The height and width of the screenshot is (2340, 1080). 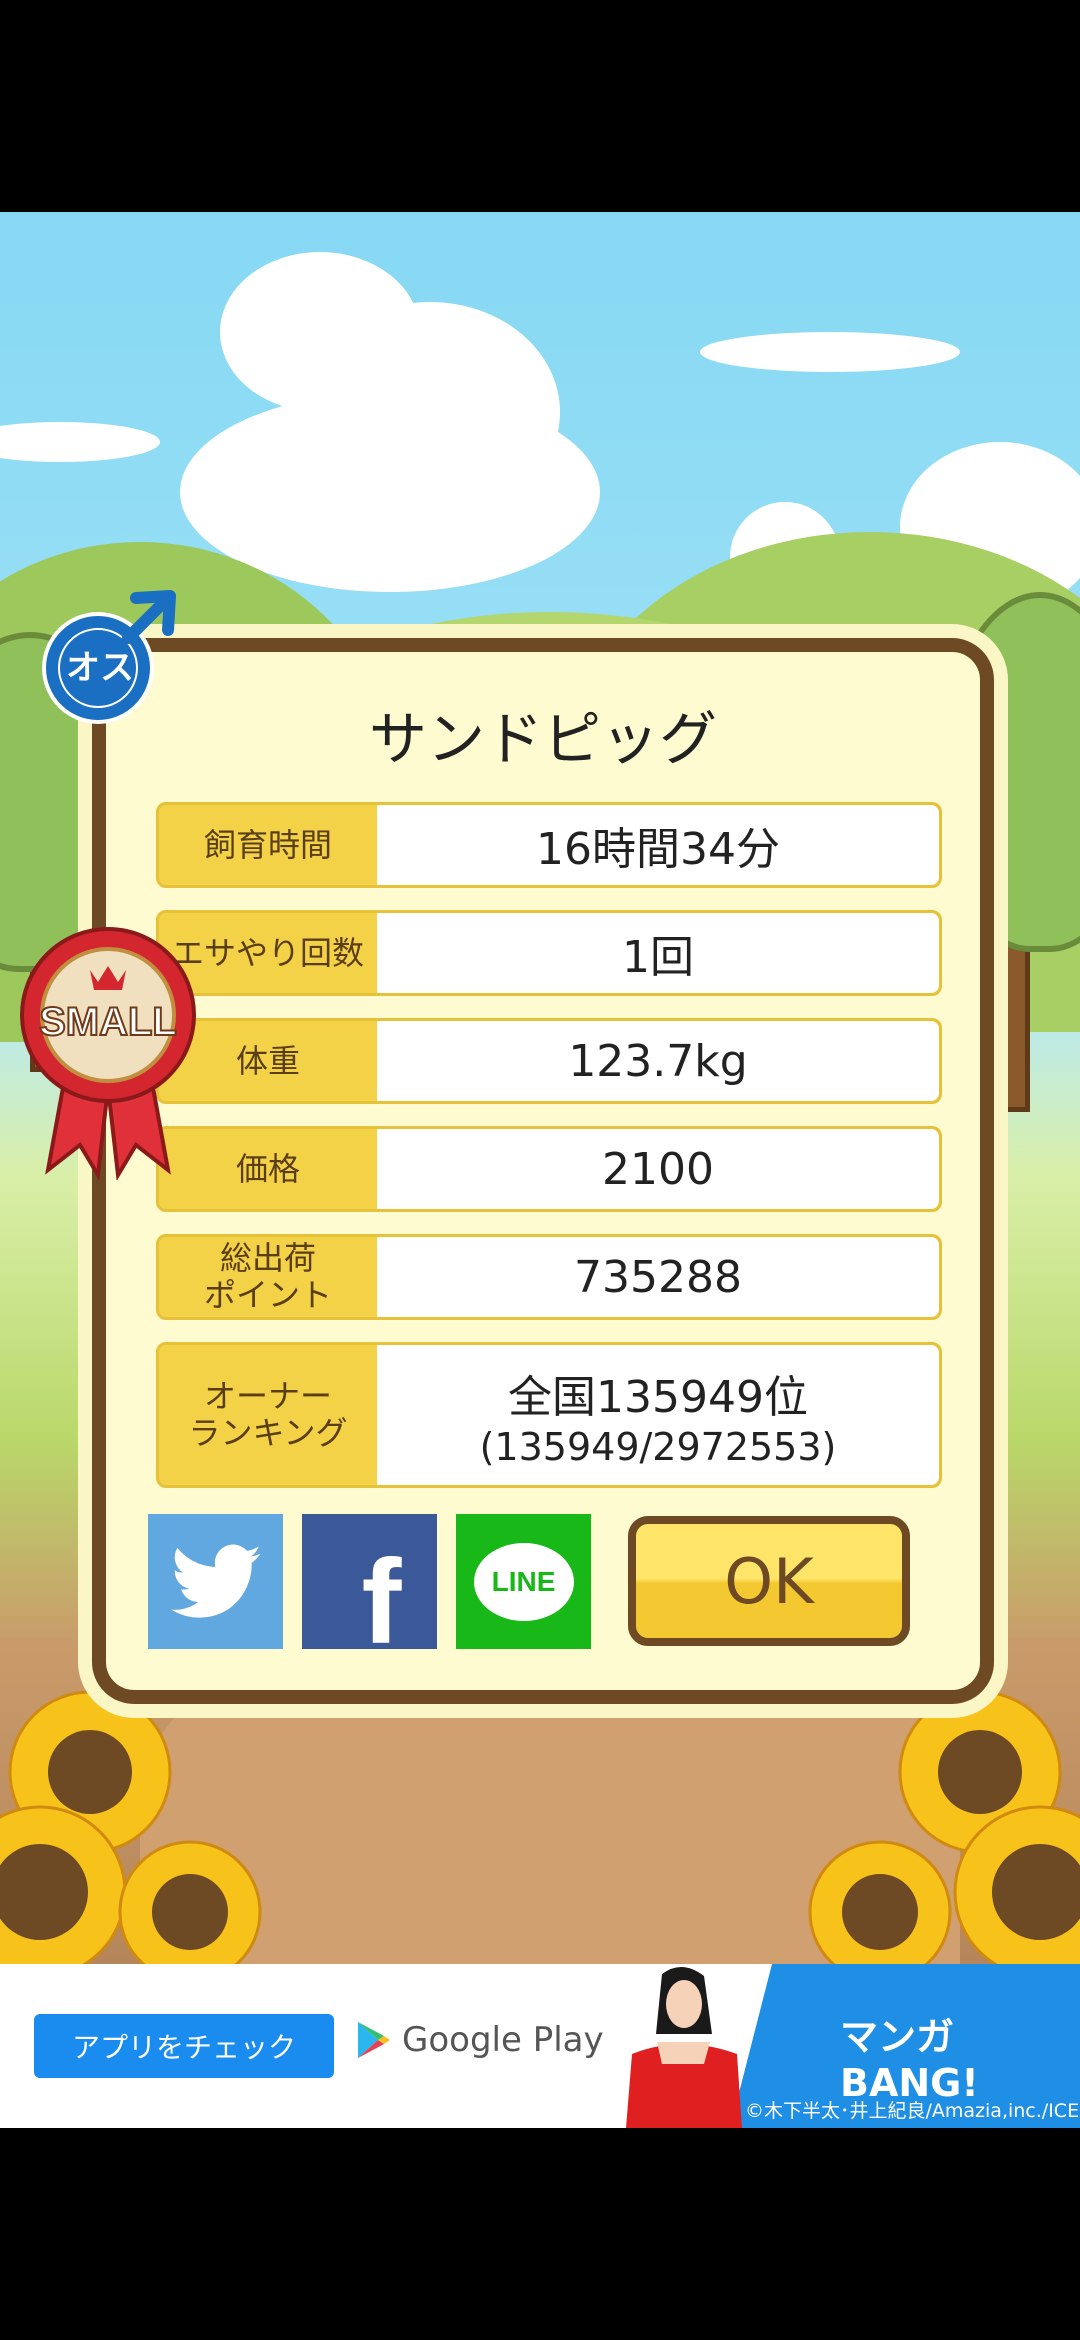 I want to click on stat-row-weight: 体重 123.7kg, so click(x=549, y=1061).